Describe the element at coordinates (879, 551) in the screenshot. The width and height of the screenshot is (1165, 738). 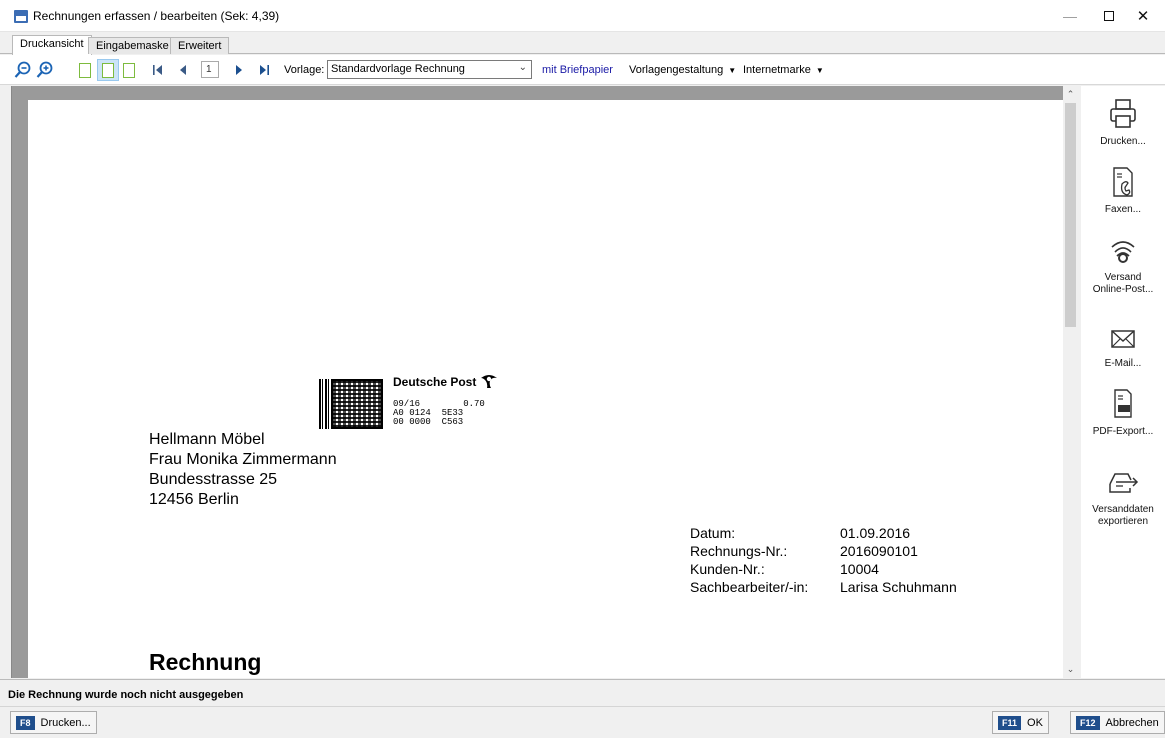
I see `meta-value-rechnungsnr: 2016090101` at that location.